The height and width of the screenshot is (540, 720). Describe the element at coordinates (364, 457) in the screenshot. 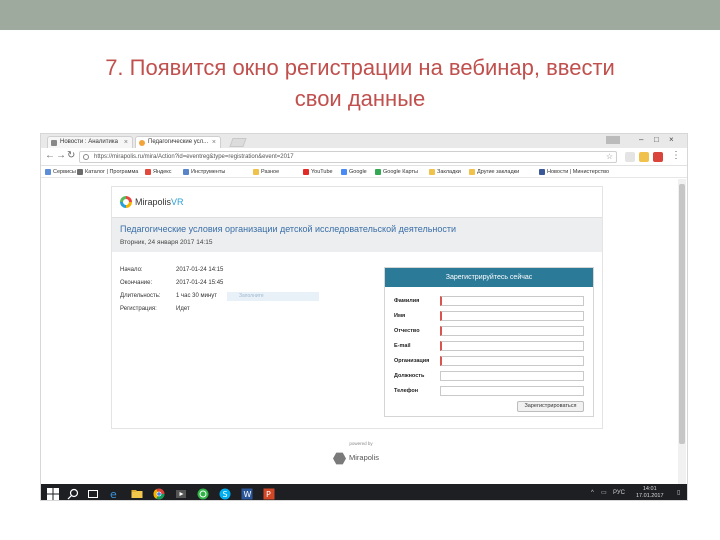

I see `footer-brand: Mirapolis` at that location.